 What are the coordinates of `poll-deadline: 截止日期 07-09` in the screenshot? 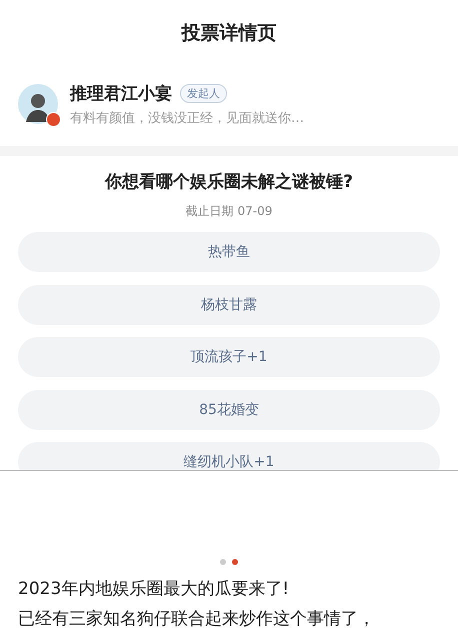 It's located at (229, 211).